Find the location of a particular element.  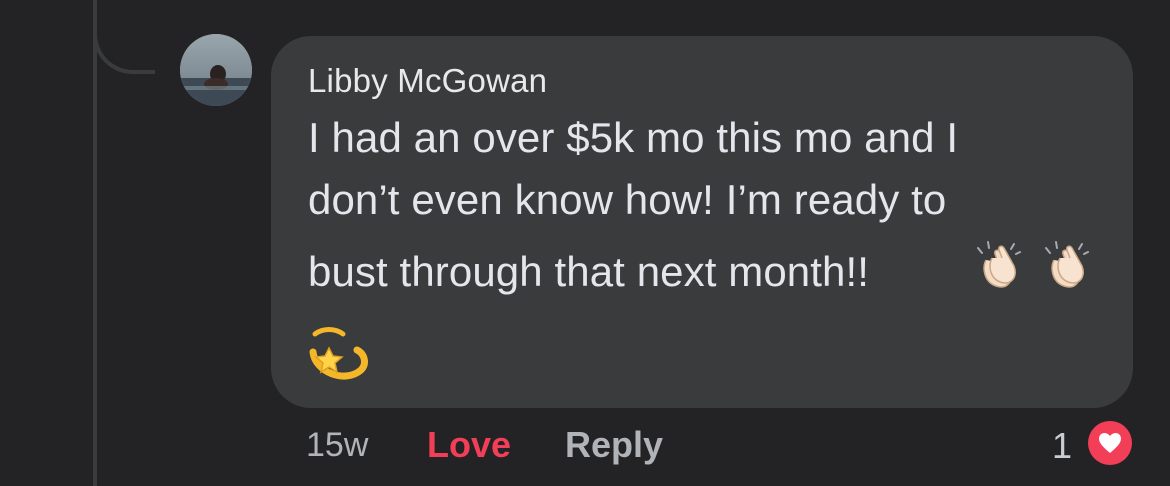

comment-text-line-1: I had an over $5k mo this mo and I is located at coordinates (633, 137).